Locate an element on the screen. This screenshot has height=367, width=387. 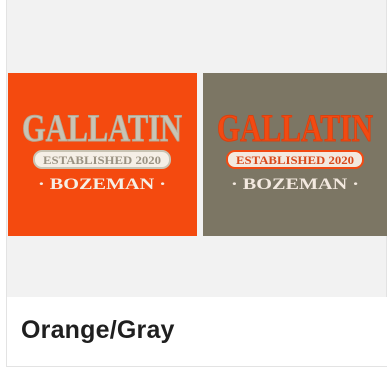
product-title: Orange/Gray is located at coordinates (98, 330).